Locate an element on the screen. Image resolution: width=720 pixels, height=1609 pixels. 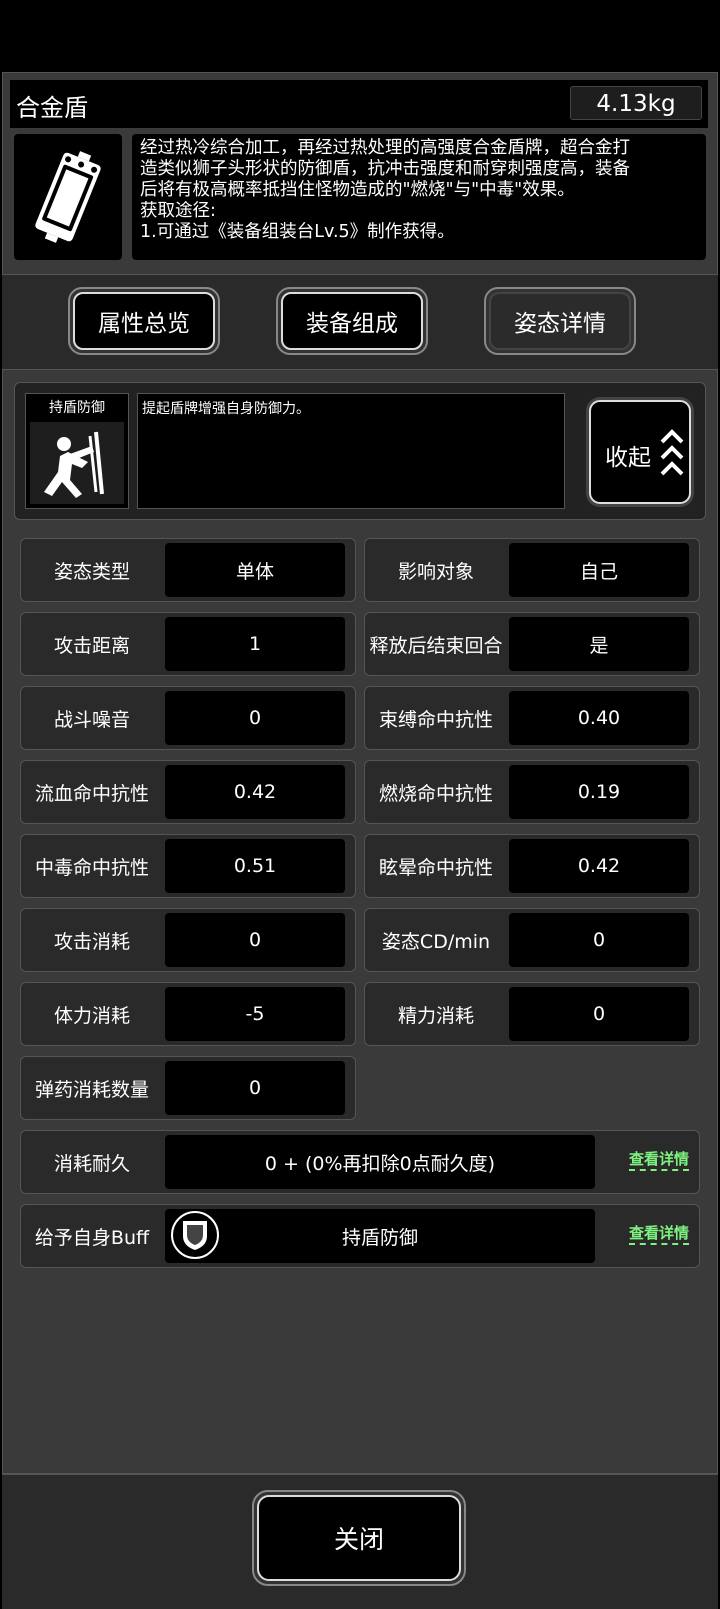
stat-ammo-cost: 弹药消耗数量 0 is located at coordinates (188, 1088).